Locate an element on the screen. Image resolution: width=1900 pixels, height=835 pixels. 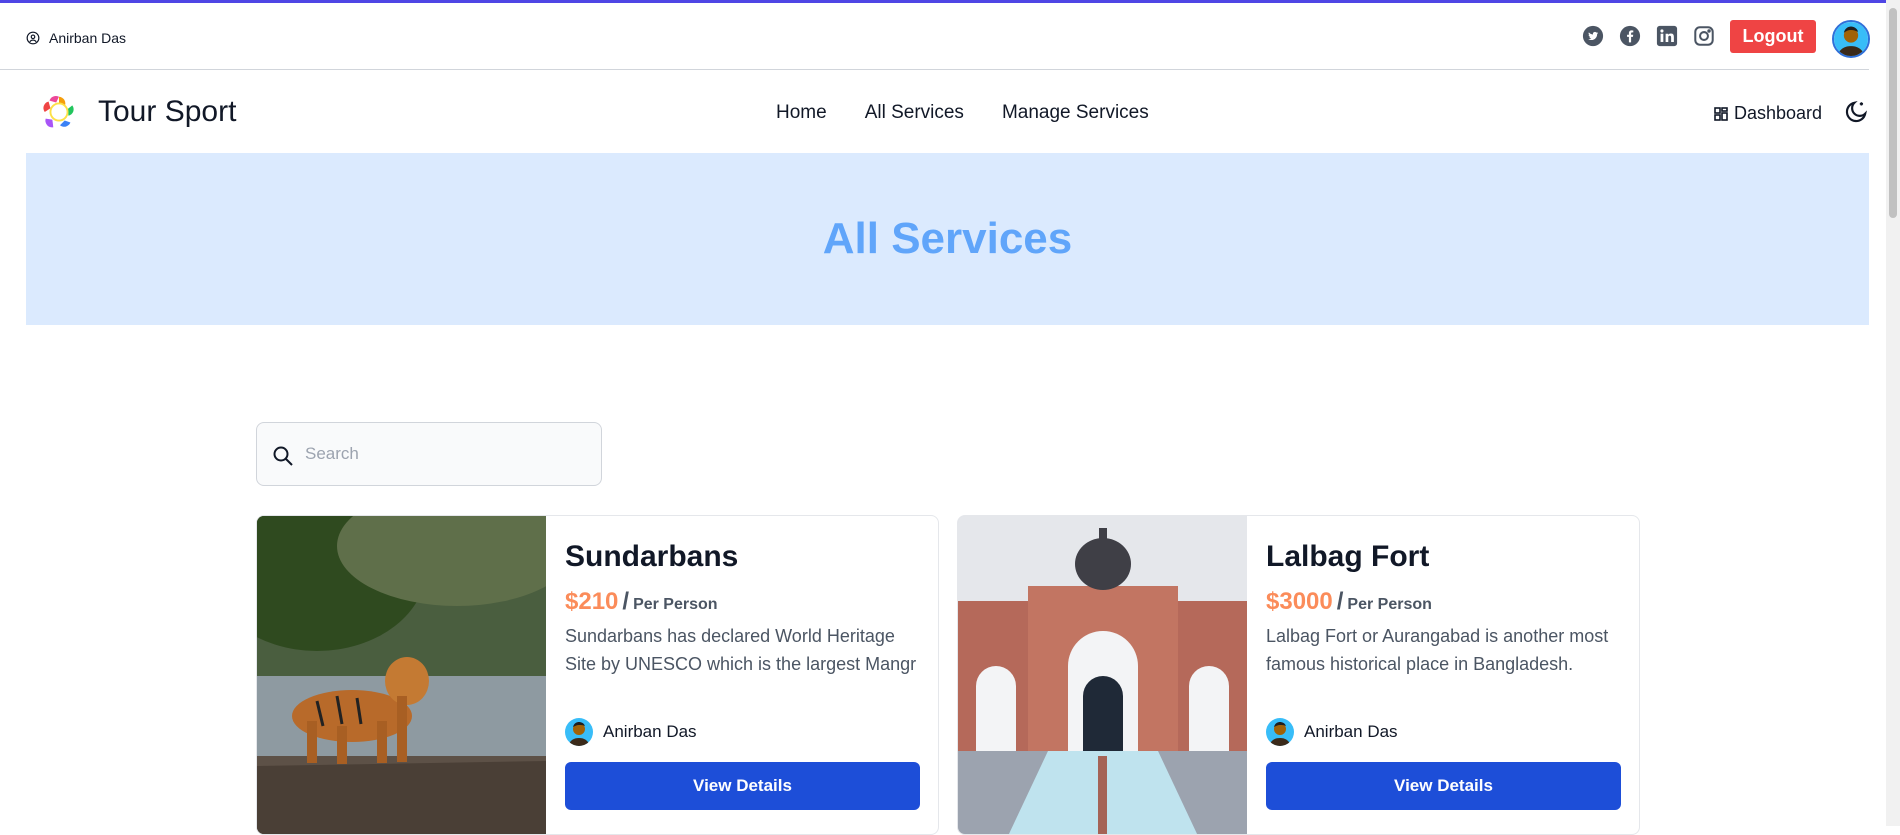
search-icon is located at coordinates (283, 456).